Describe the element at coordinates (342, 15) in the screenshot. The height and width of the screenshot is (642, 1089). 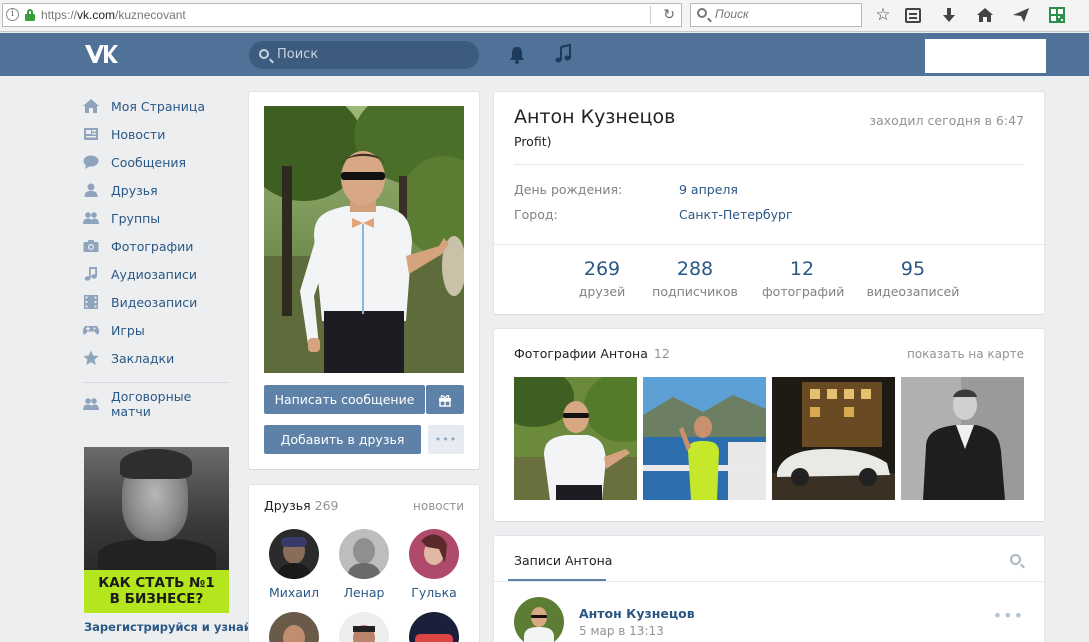
I see `address-bar: i https://vk.com/kuznecovant ↻` at that location.